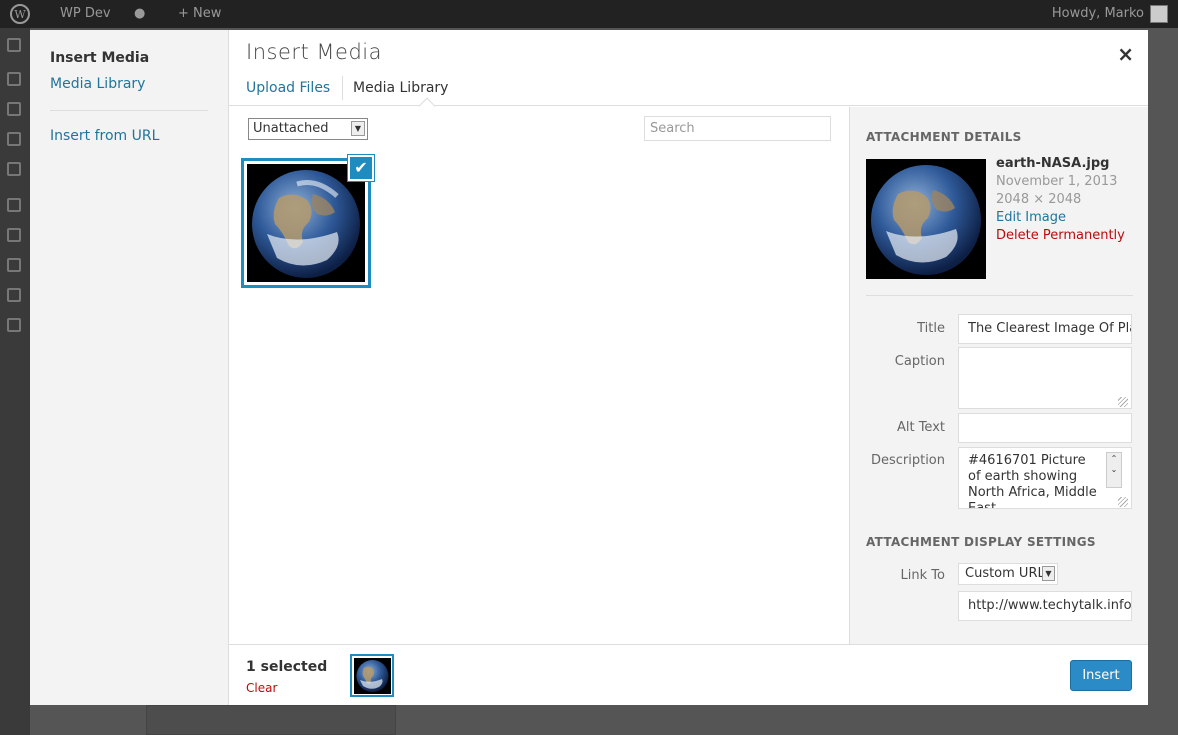 The image size is (1178, 735). I want to click on avatar, so click(1159, 14).